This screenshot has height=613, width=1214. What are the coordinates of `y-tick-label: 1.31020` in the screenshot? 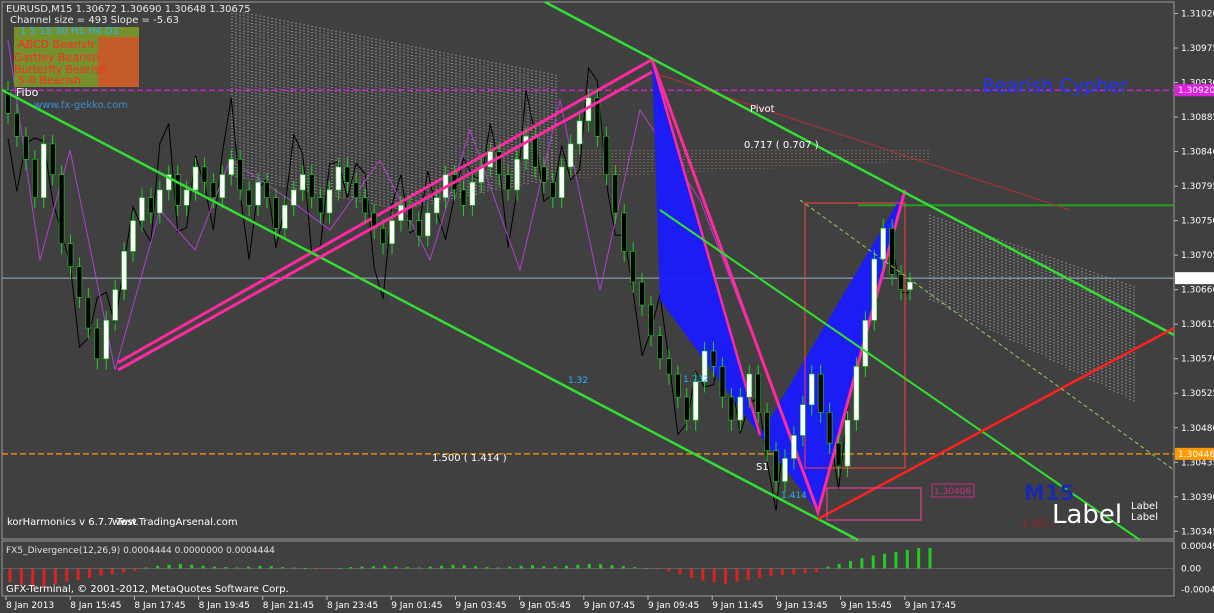 It's located at (1197, 15).